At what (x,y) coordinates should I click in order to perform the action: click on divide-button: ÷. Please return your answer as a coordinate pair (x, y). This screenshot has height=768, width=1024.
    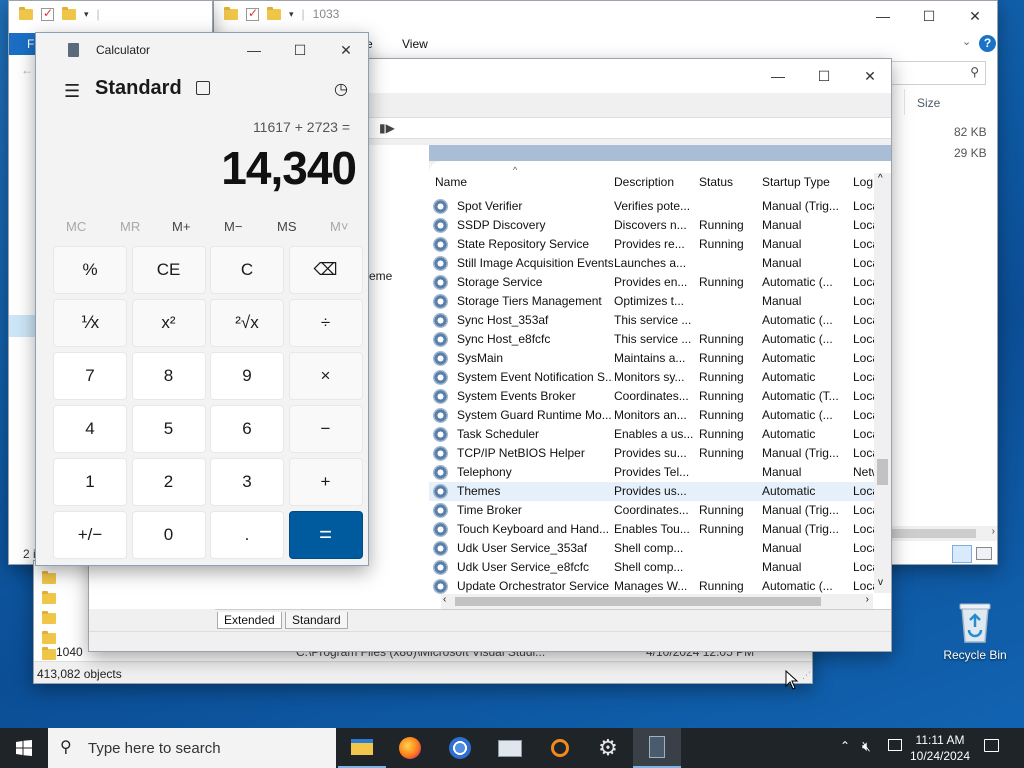
    Looking at the image, I should click on (325, 323).